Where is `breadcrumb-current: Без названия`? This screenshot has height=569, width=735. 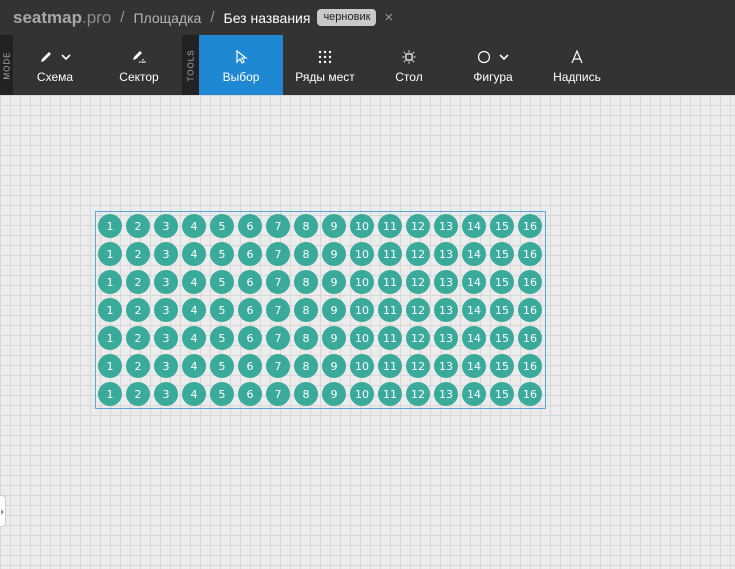 breadcrumb-current: Без названия is located at coordinates (267, 18).